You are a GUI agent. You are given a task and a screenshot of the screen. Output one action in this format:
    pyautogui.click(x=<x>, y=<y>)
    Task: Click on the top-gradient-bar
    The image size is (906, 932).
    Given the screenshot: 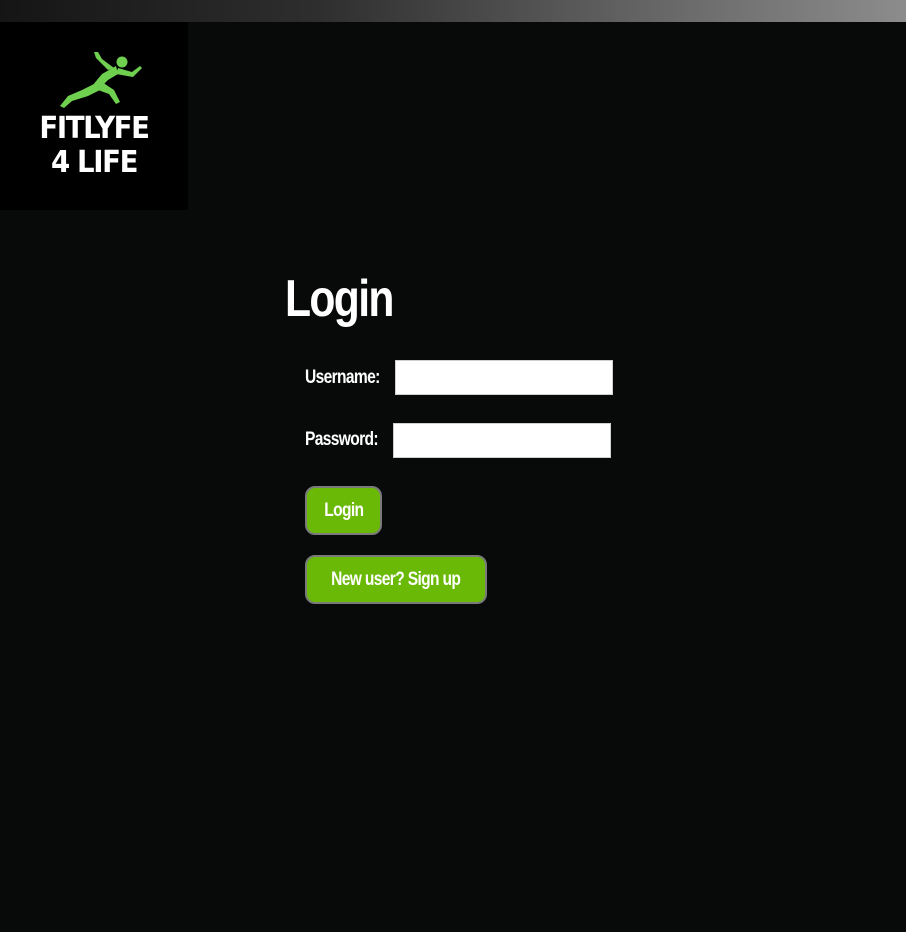 What is the action you would take?
    pyautogui.click(x=453, y=11)
    